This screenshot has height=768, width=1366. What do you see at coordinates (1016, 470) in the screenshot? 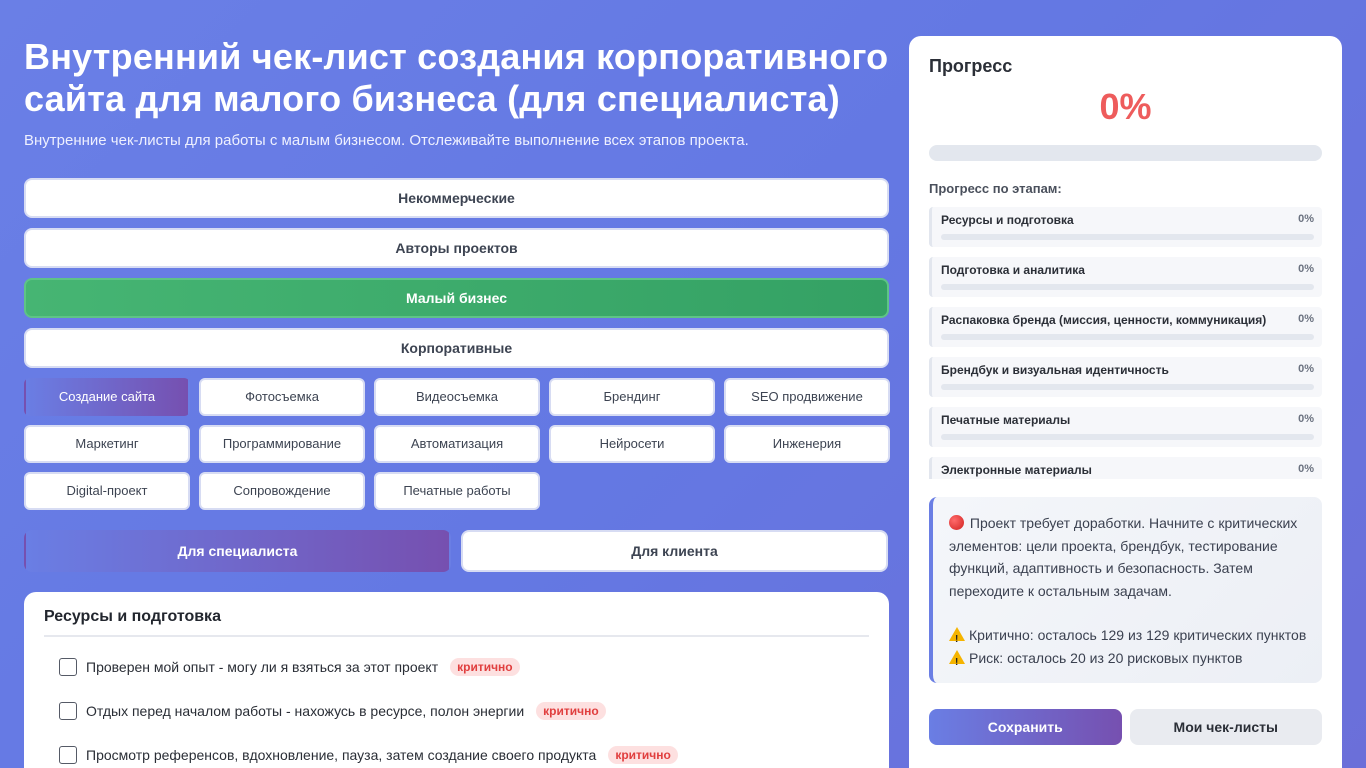
I see `stage-name: Электронные материалы` at bounding box center [1016, 470].